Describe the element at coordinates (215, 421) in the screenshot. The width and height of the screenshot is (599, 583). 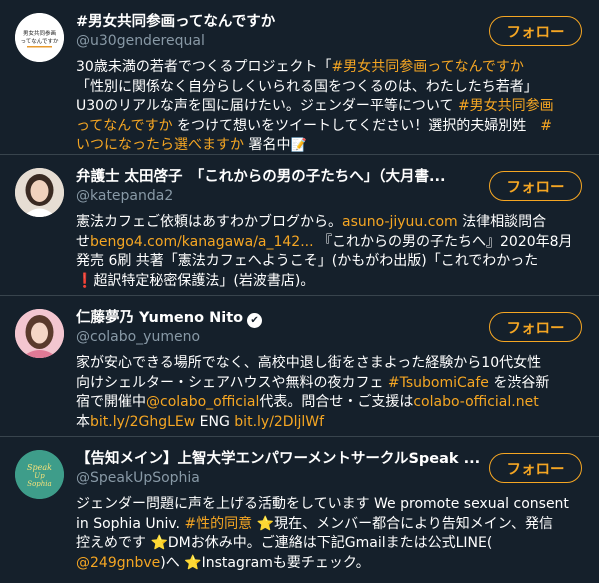
I see `bio-text: ENG` at that location.